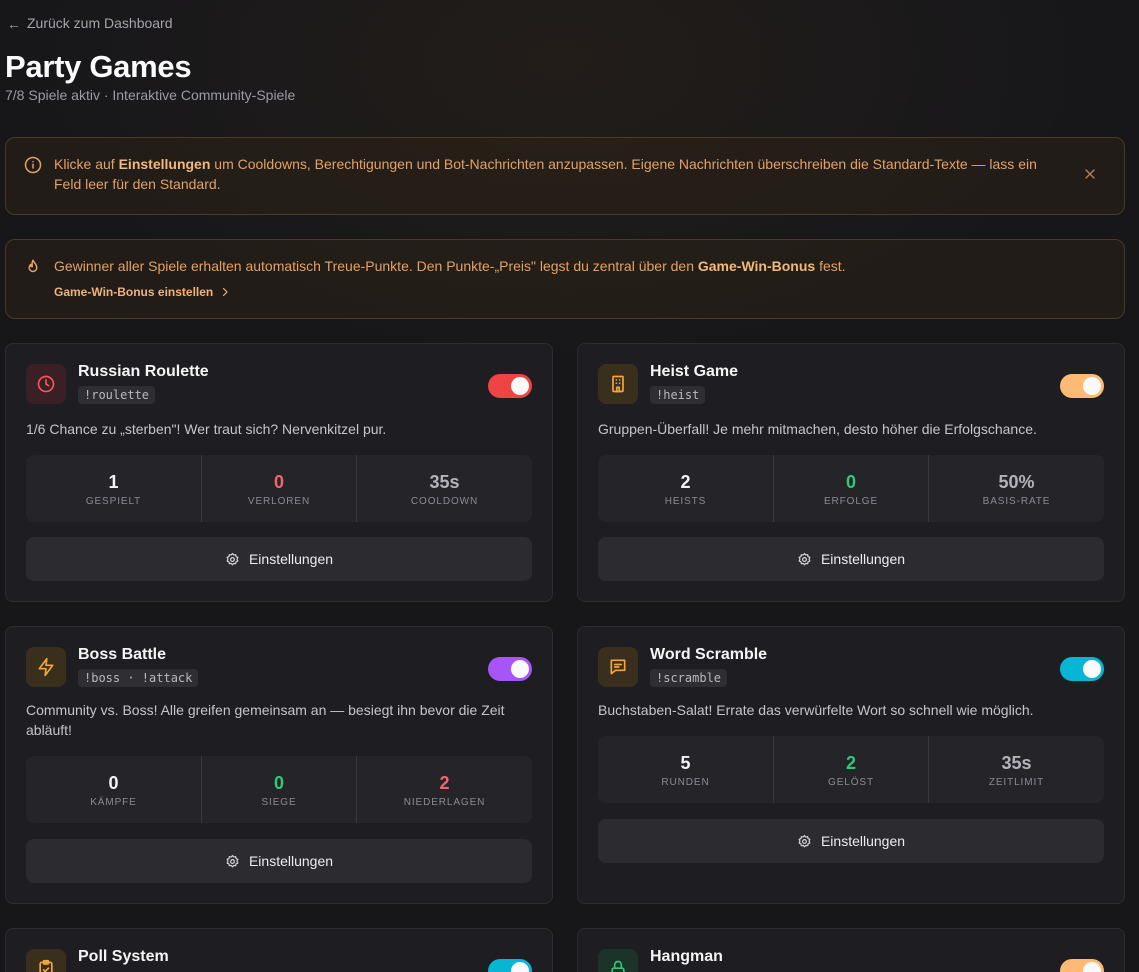 The height and width of the screenshot is (972, 1139). What do you see at coordinates (694, 371) in the screenshot?
I see `game-name: Heist Game` at bounding box center [694, 371].